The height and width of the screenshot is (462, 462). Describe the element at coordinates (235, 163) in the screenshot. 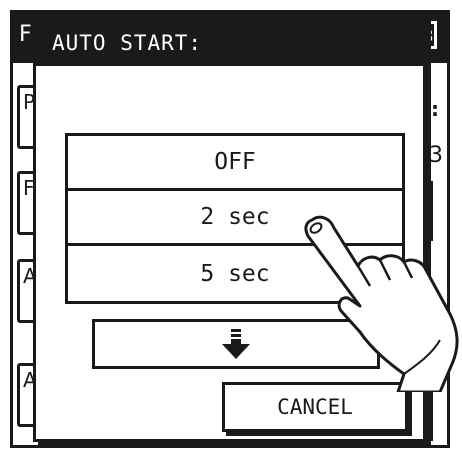

I see `option-off: OFF` at that location.